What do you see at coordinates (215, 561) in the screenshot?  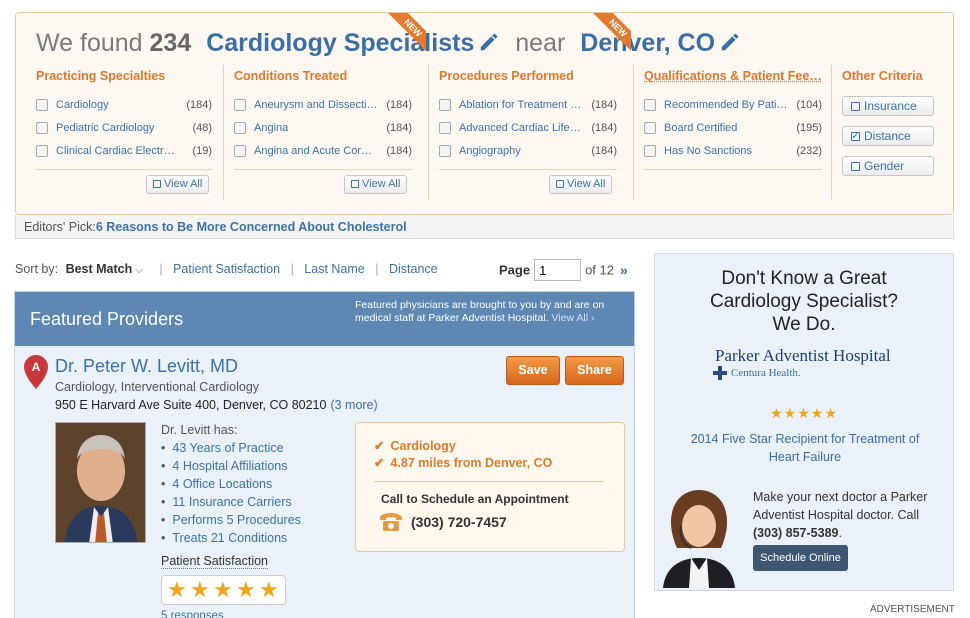 I see `patient-satisfaction-label: Patient Satisfaction` at bounding box center [215, 561].